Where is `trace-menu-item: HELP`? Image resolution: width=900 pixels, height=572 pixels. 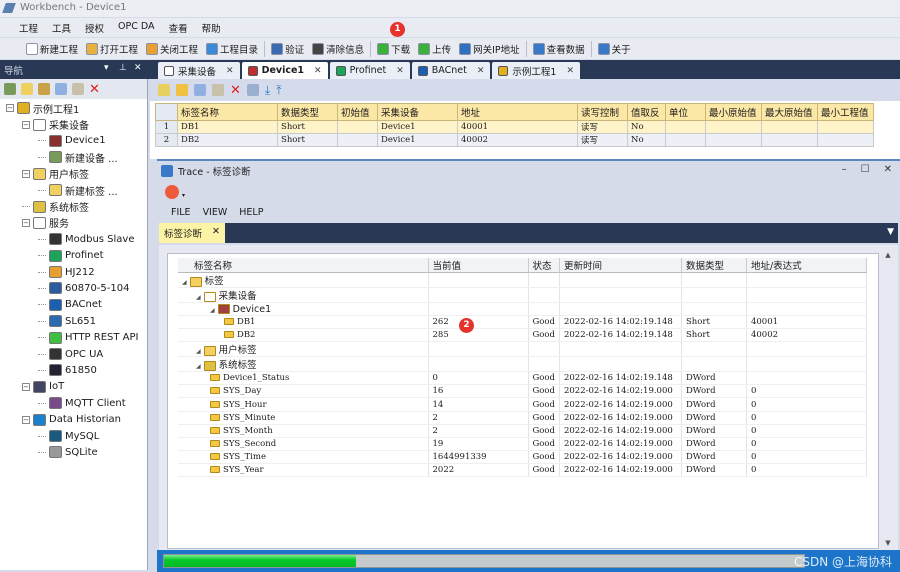 trace-menu-item: HELP is located at coordinates (251, 212).